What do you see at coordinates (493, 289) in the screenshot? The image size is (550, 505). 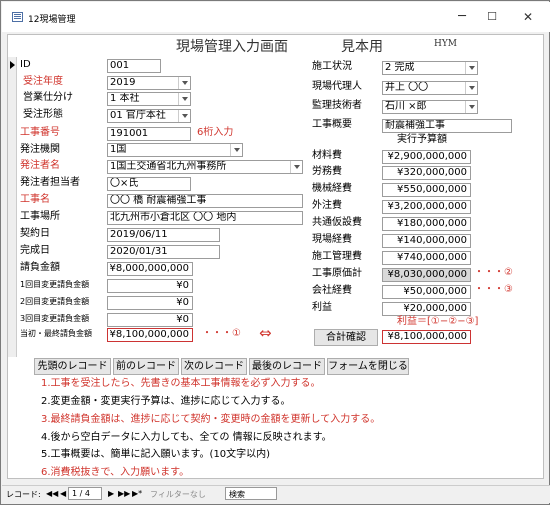 I see `company-marker: ・・・③` at bounding box center [493, 289].